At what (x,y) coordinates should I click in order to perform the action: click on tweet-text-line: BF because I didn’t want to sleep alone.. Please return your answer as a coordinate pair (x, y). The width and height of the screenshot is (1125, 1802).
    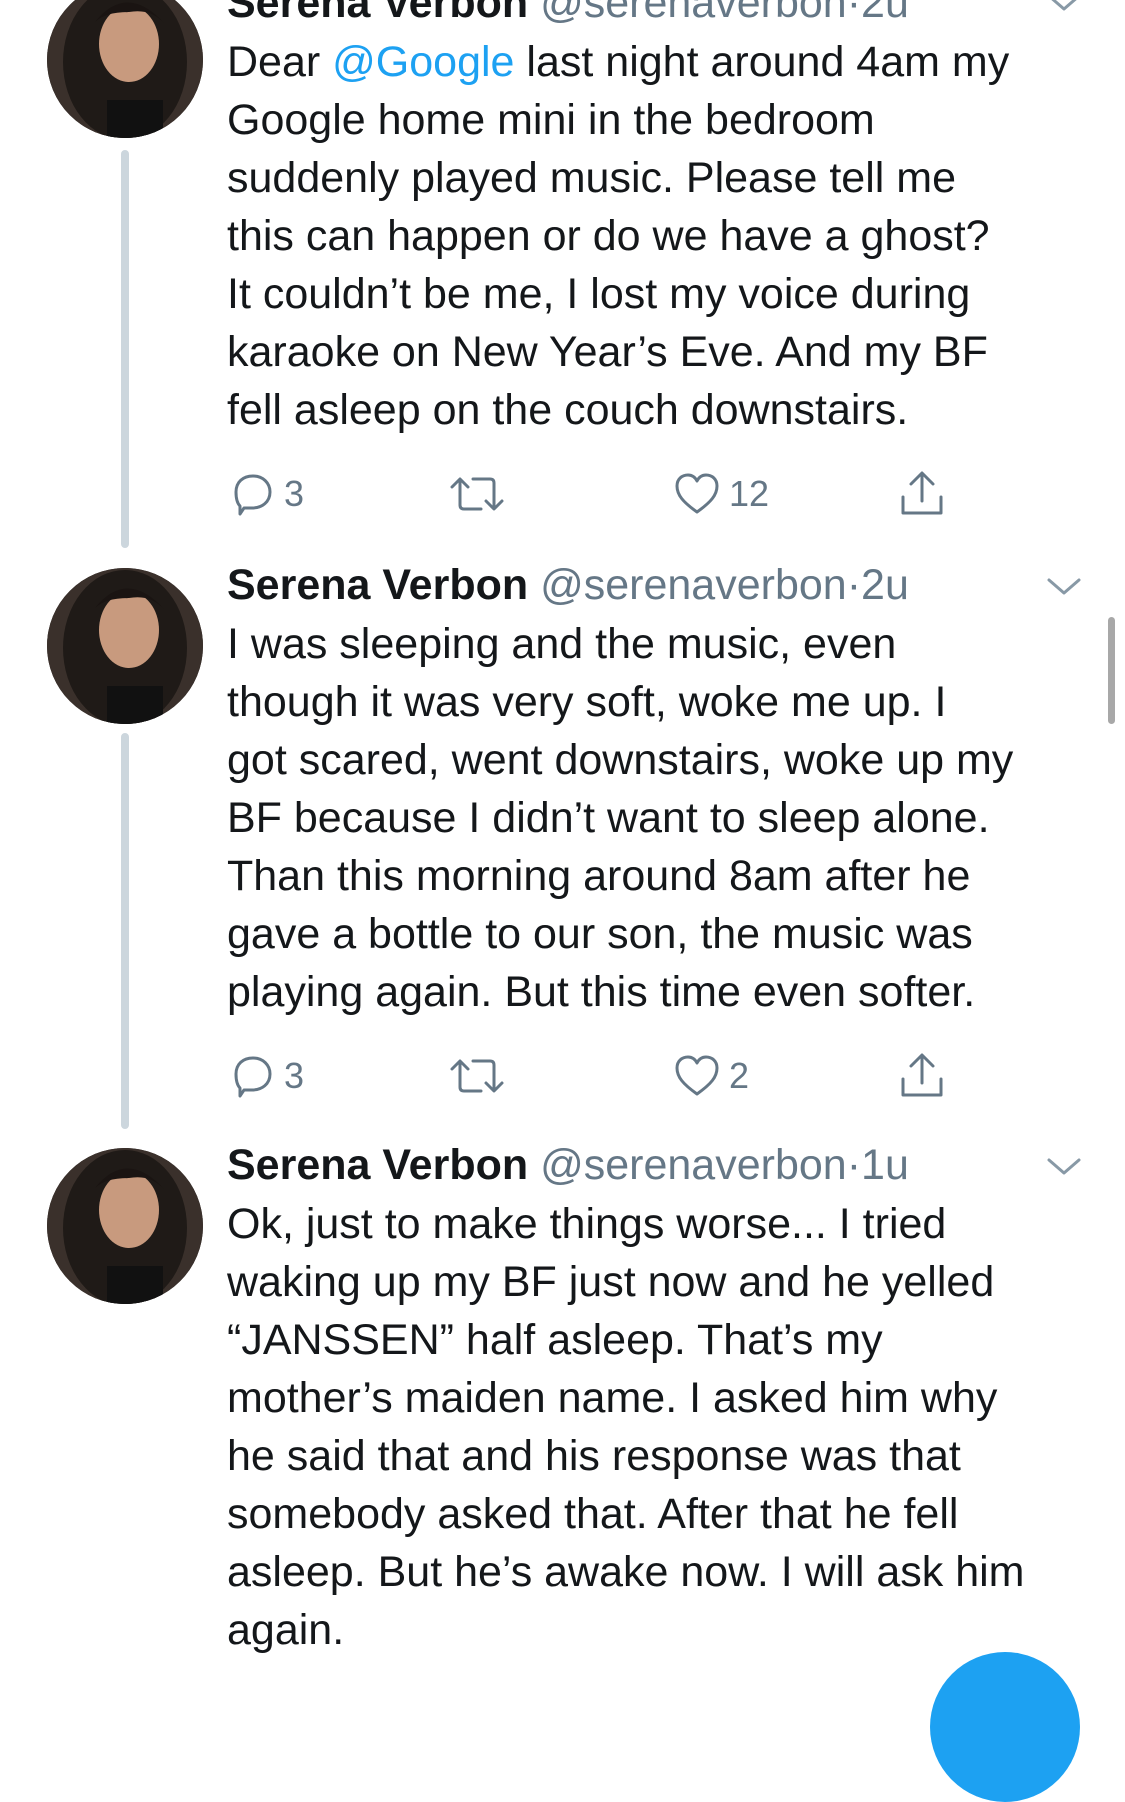
    Looking at the image, I should click on (608, 818).